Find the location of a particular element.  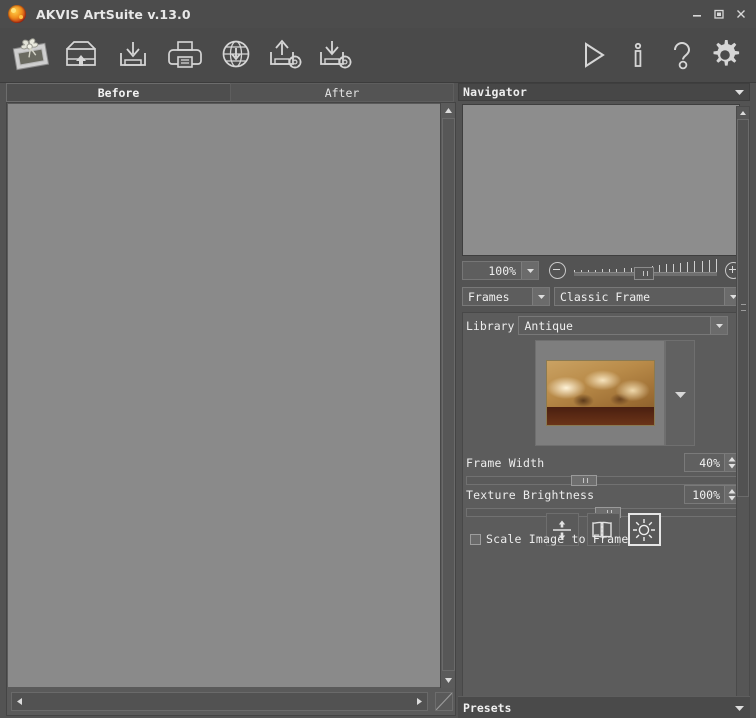

tab-before: Before is located at coordinates (118, 92).